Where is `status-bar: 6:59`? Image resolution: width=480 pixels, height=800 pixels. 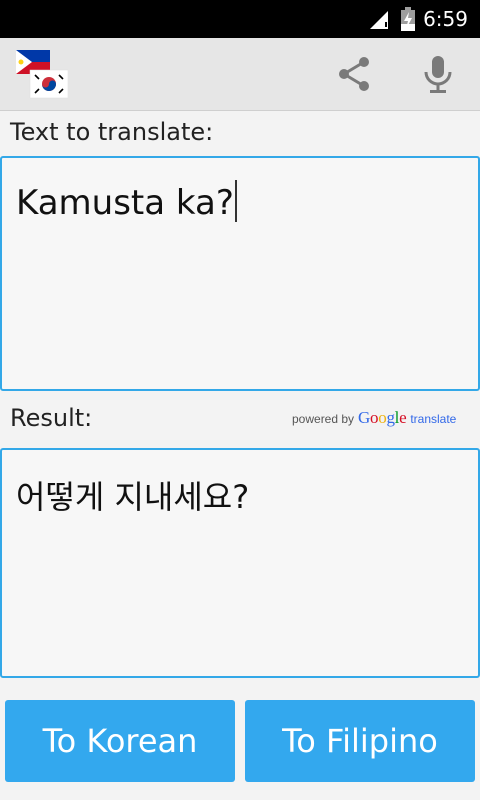 status-bar: 6:59 is located at coordinates (240, 19).